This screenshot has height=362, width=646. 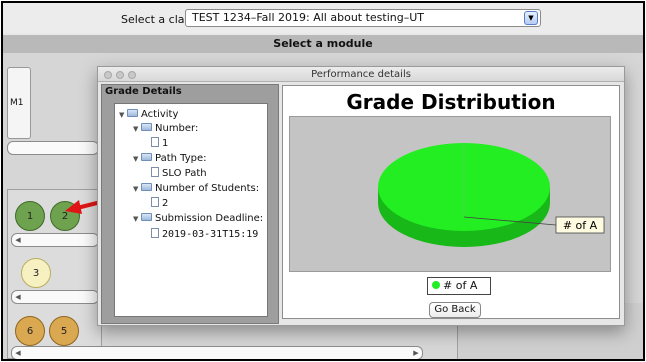 What do you see at coordinates (143, 91) in the screenshot?
I see `grade-details-title: Grade Details` at bounding box center [143, 91].